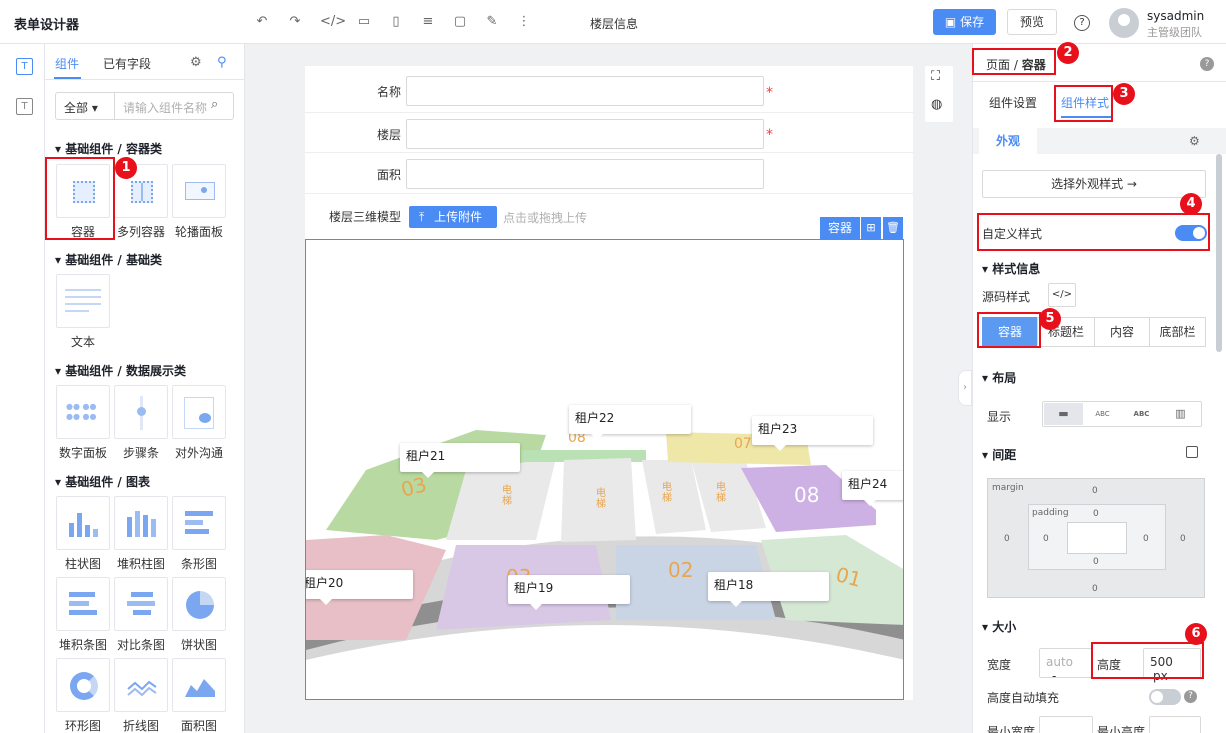 This screenshot has height=733, width=1226. Describe the element at coordinates (1180, 414) in the screenshot. I see `display-flex-option: ▥` at that location.